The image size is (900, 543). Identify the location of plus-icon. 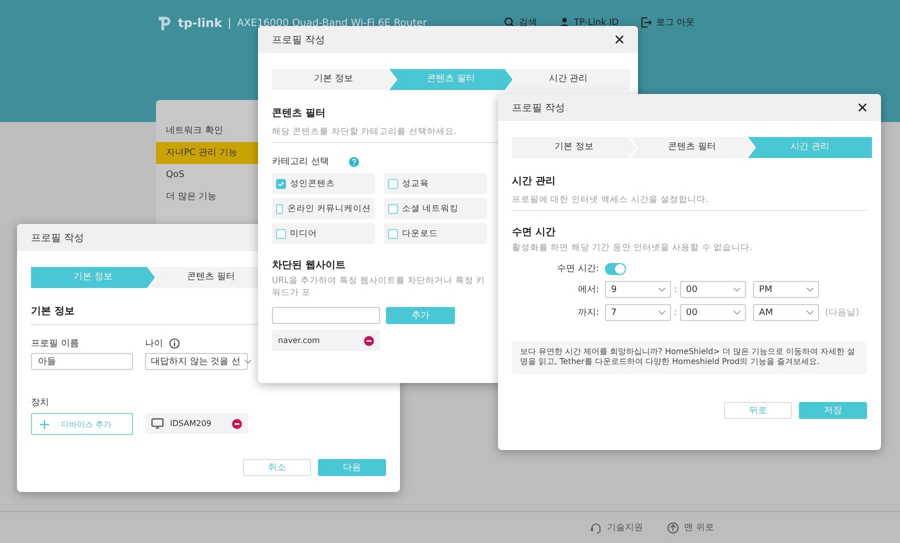
(44, 424).